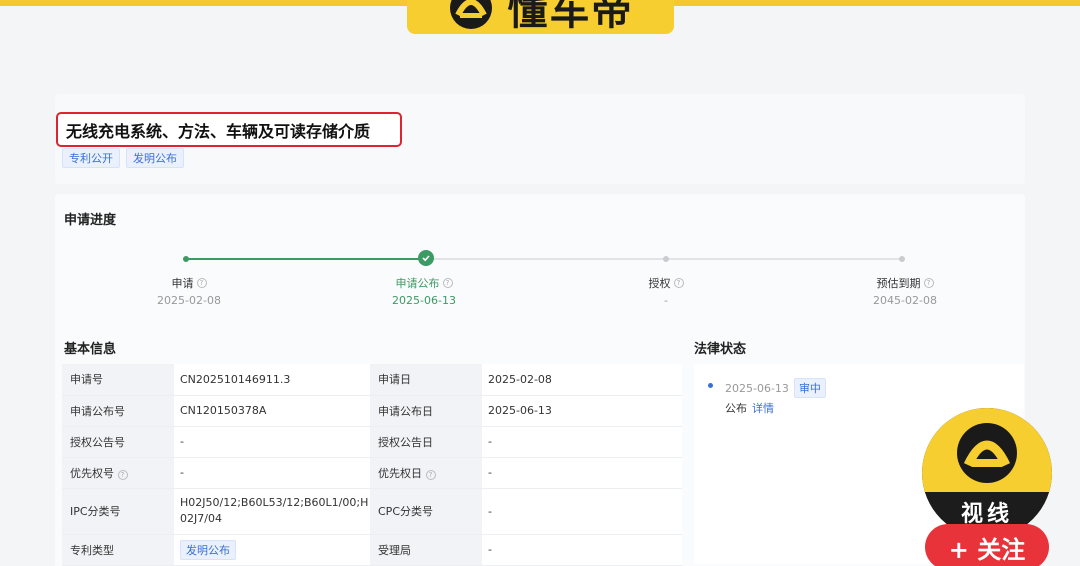 The height and width of the screenshot is (566, 1080). What do you see at coordinates (470, 14) in the screenshot?
I see `brand-logo-icon` at bounding box center [470, 14].